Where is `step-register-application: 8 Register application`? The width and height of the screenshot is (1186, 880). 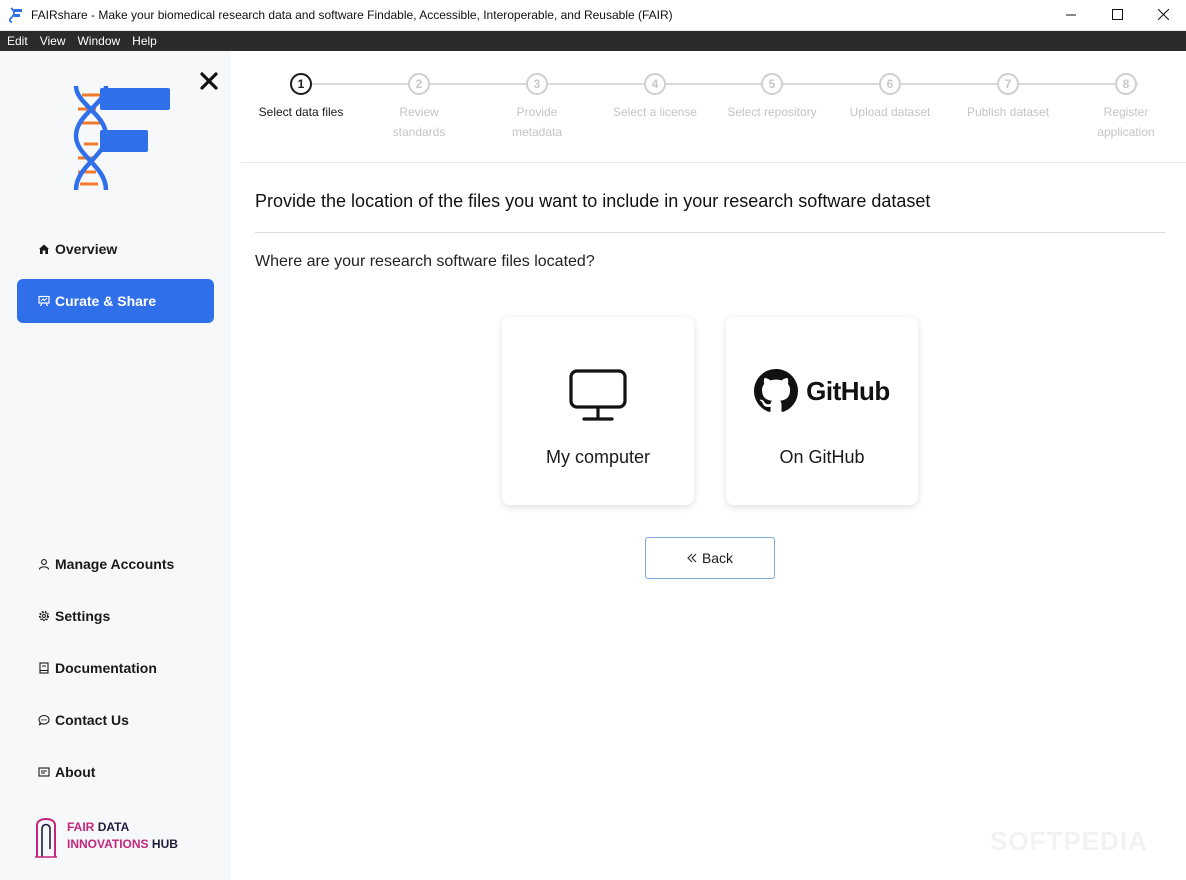 step-register-application: 8 Register application is located at coordinates (1126, 107).